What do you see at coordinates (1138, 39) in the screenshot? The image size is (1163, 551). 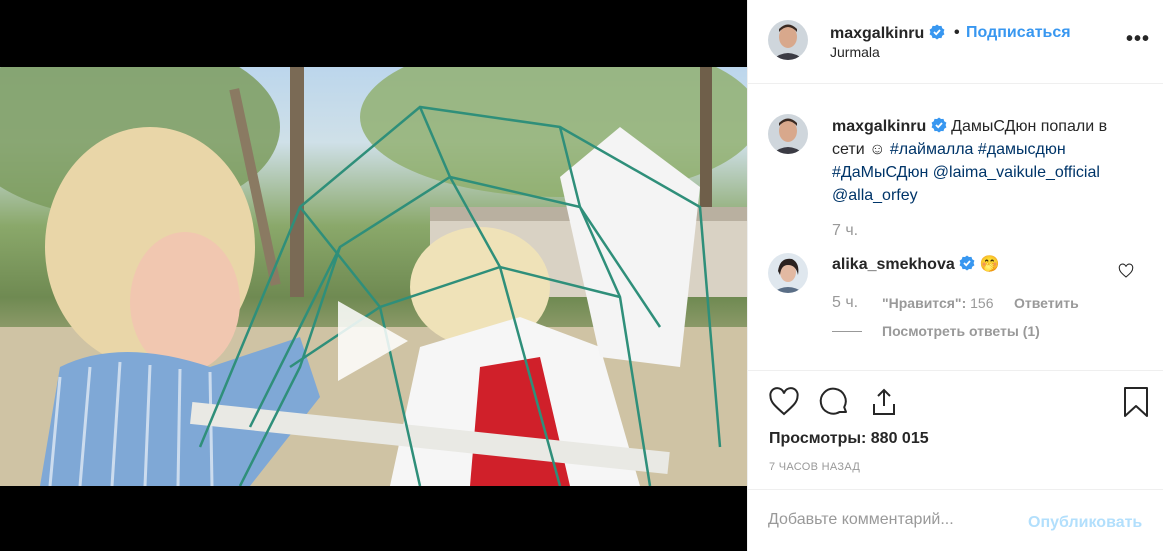 I see `more-horizontal-icon: •••` at bounding box center [1138, 39].